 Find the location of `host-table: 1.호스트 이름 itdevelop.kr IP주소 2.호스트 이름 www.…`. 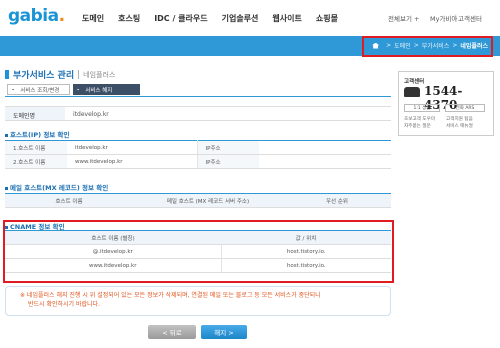

host-table: 1.호스트 이름 itdevelop.kr IP주소 2.호스트 이름 www.… is located at coordinates (198, 154).